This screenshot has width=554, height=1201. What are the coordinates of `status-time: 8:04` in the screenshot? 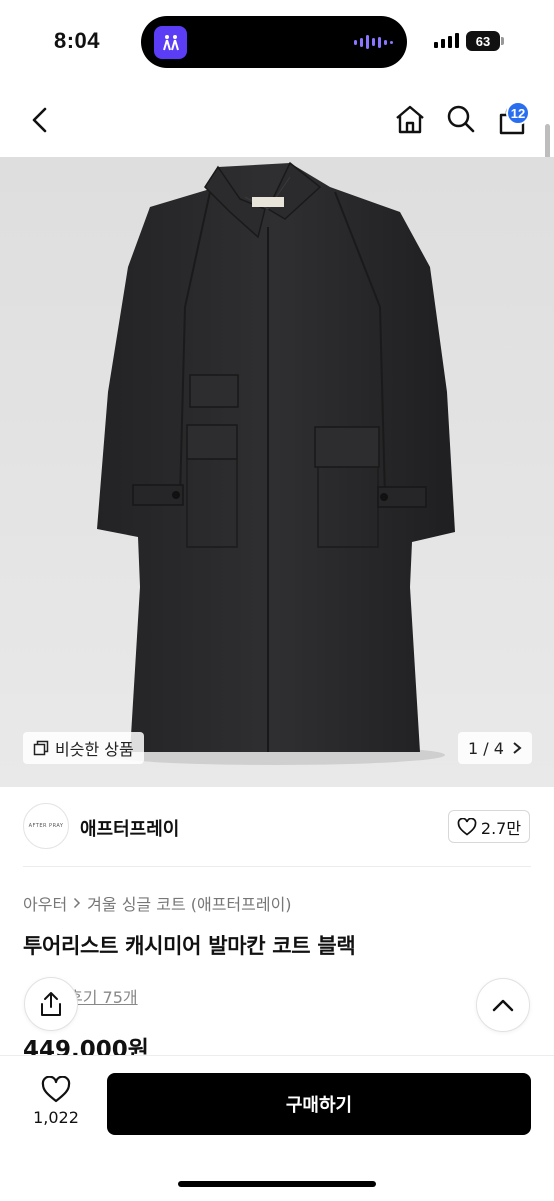 It's located at (77, 40).